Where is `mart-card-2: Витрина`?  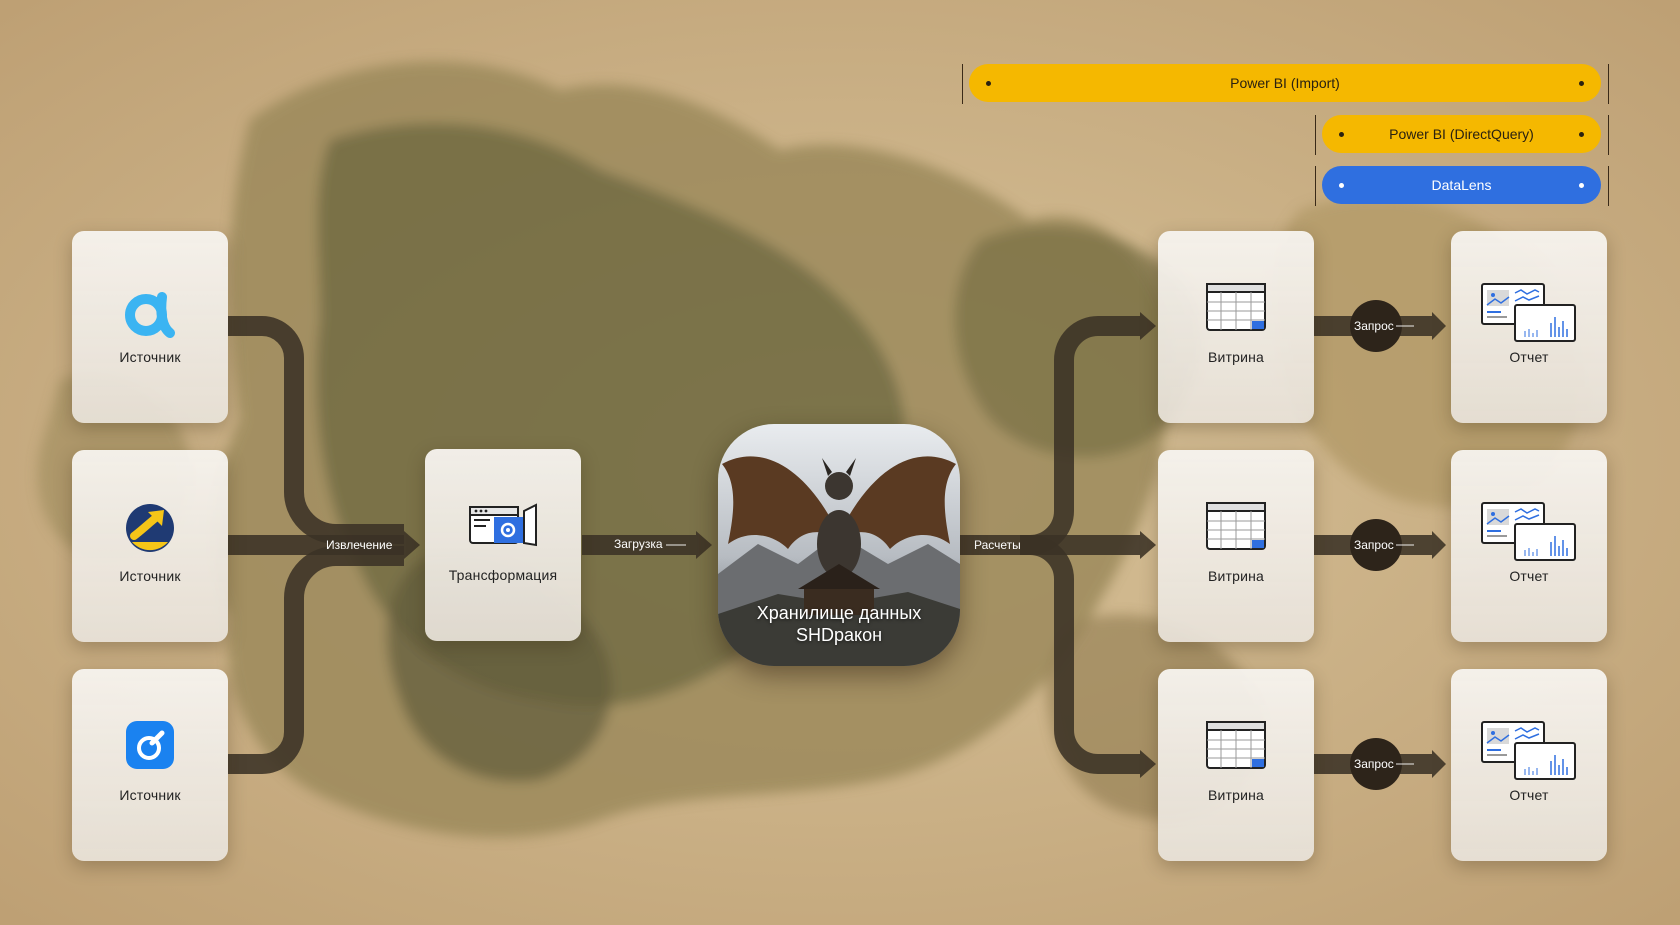 mart-card-2: Витрина is located at coordinates (1236, 546).